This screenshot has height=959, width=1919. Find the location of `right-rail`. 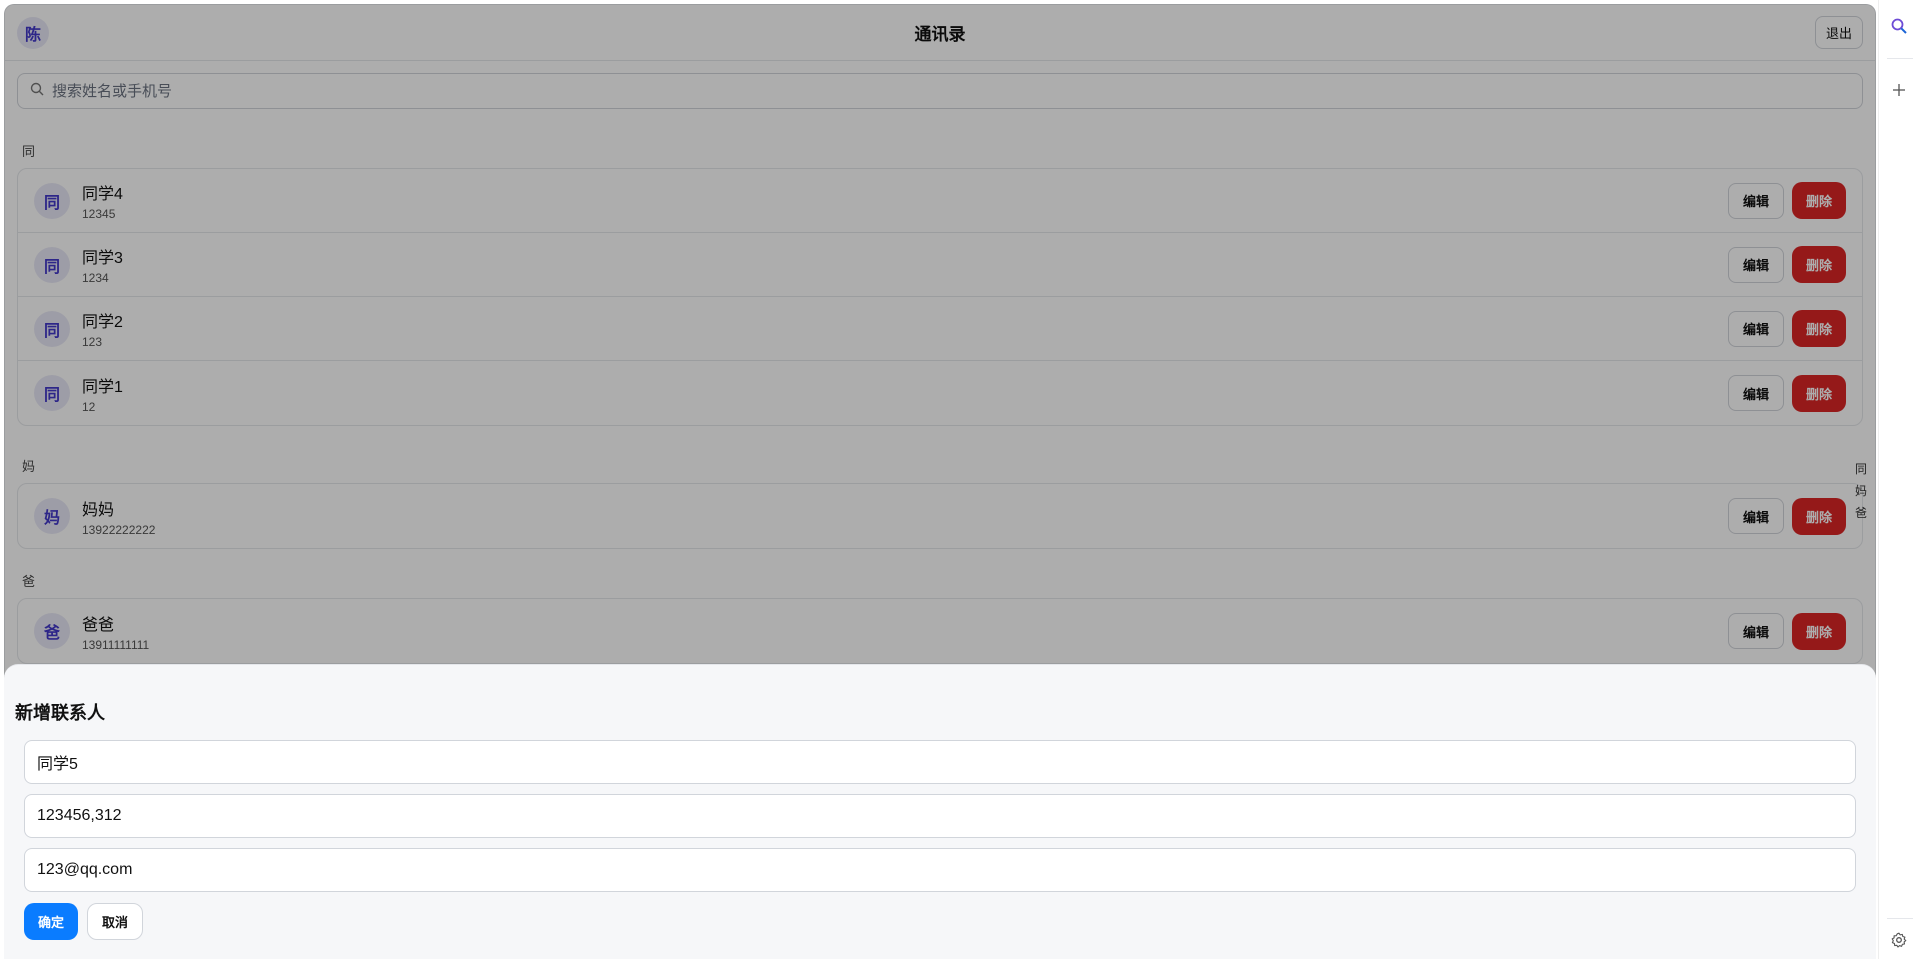

right-rail is located at coordinates (1898, 479).